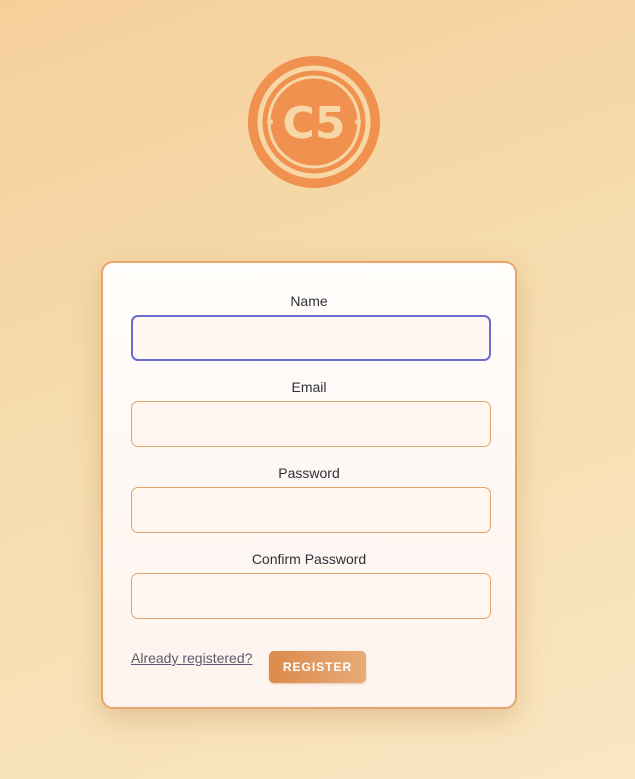 The image size is (635, 779). Describe the element at coordinates (309, 387) in the screenshot. I see `email-label: Email` at that location.